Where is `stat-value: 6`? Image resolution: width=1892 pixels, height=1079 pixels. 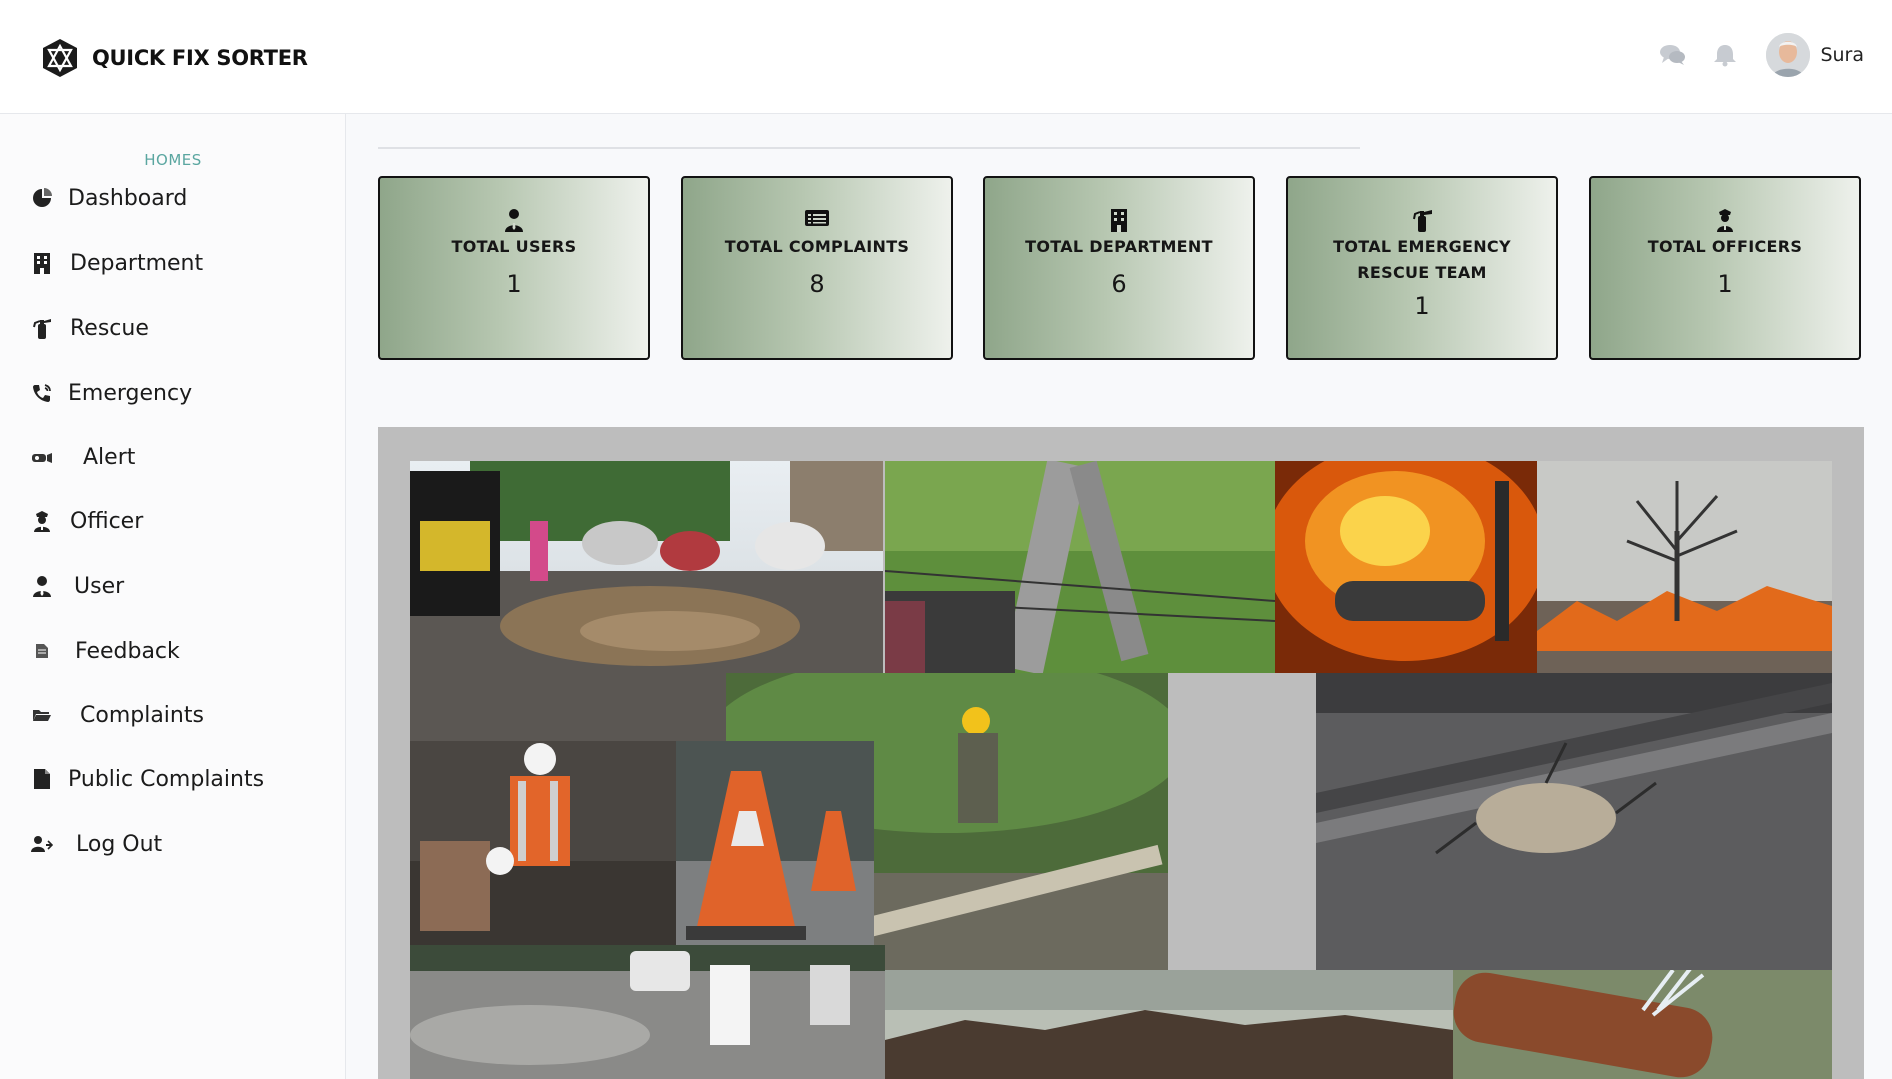
stat-value: 6 is located at coordinates (1119, 284).